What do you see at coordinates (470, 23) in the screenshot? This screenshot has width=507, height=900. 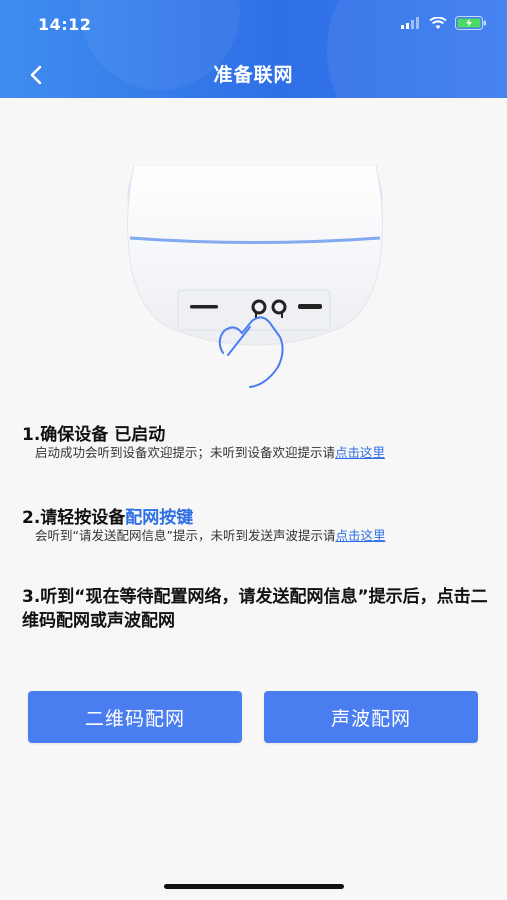 I see `battery-charging-icon` at bounding box center [470, 23].